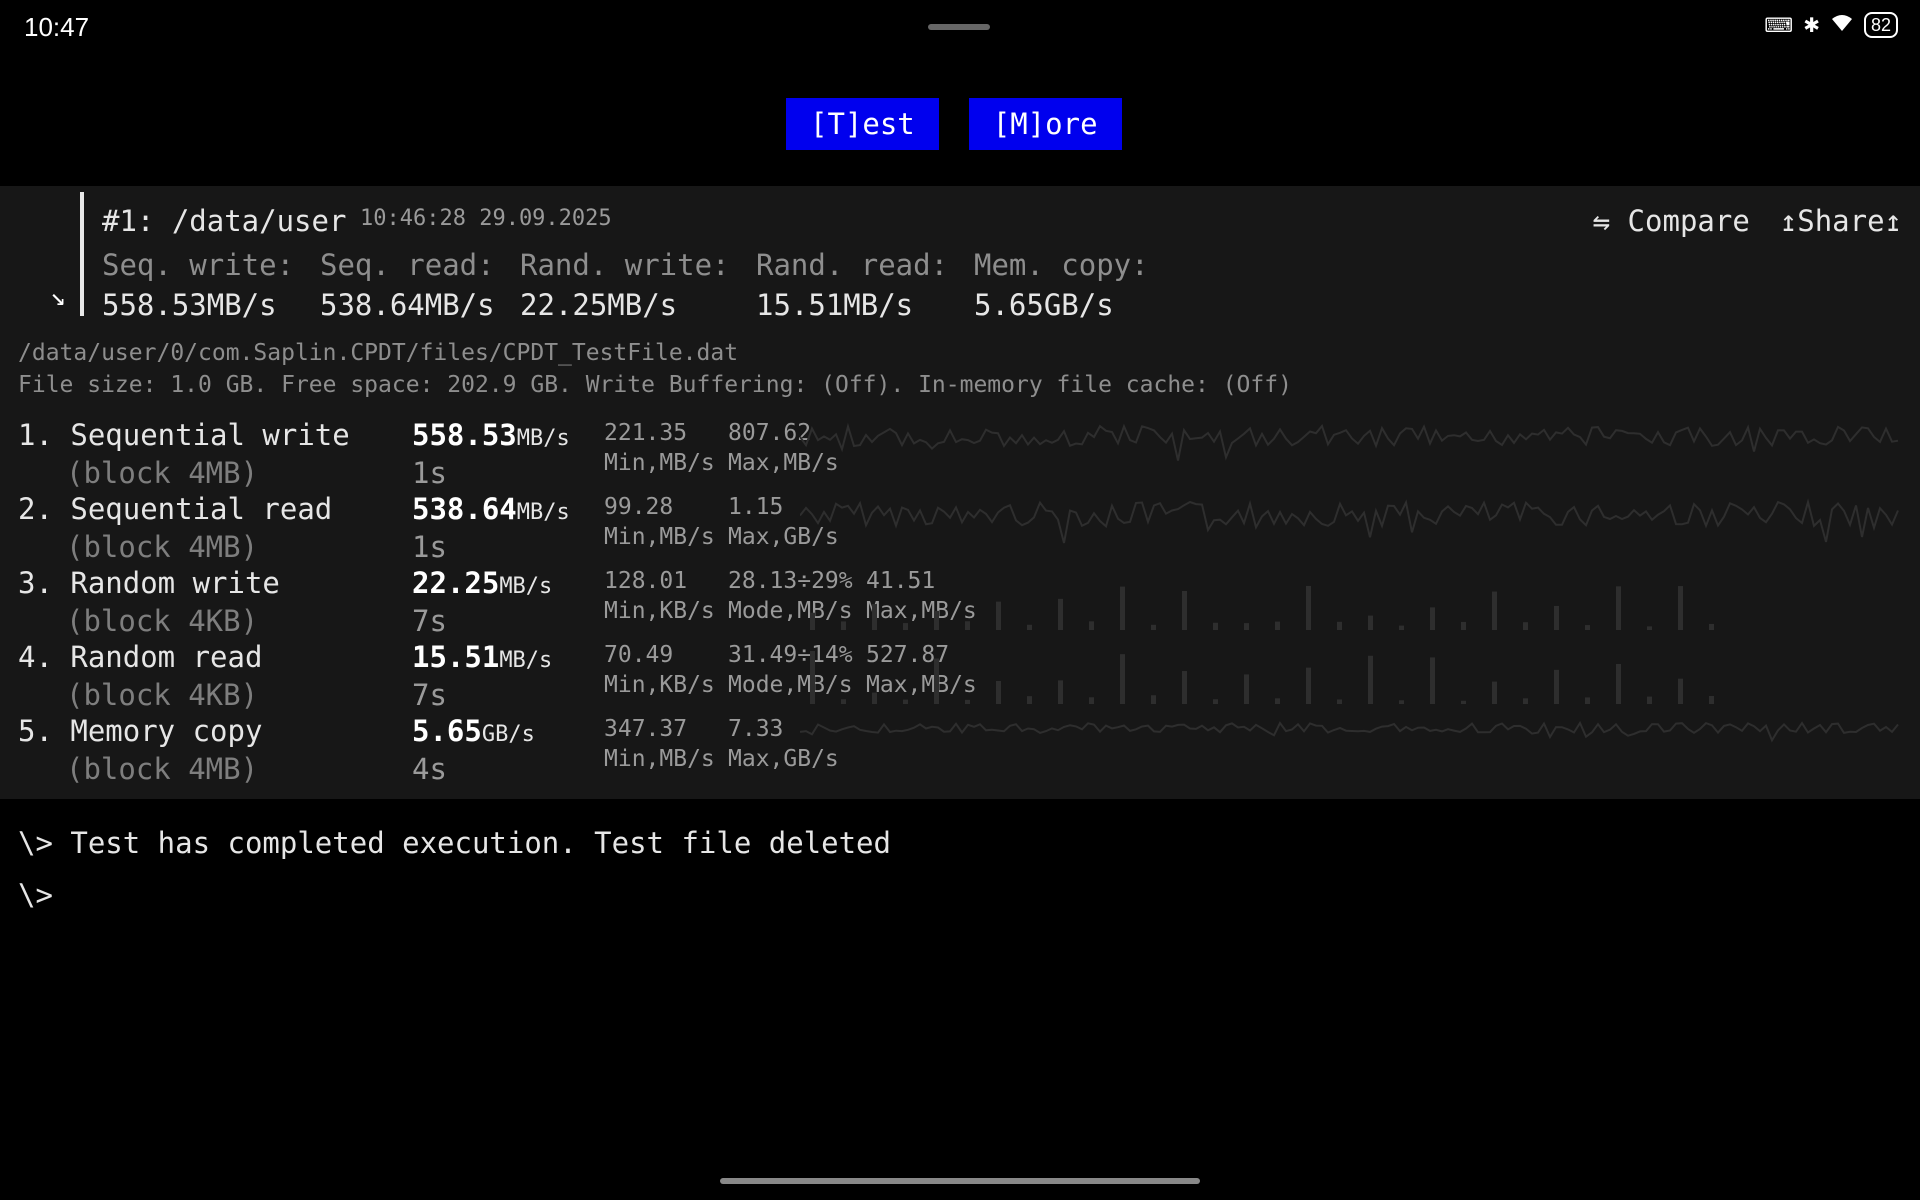 This screenshot has width=1920, height=1200. What do you see at coordinates (954, 124) in the screenshot?
I see `top-toolbar: [T]est [M]ore` at bounding box center [954, 124].